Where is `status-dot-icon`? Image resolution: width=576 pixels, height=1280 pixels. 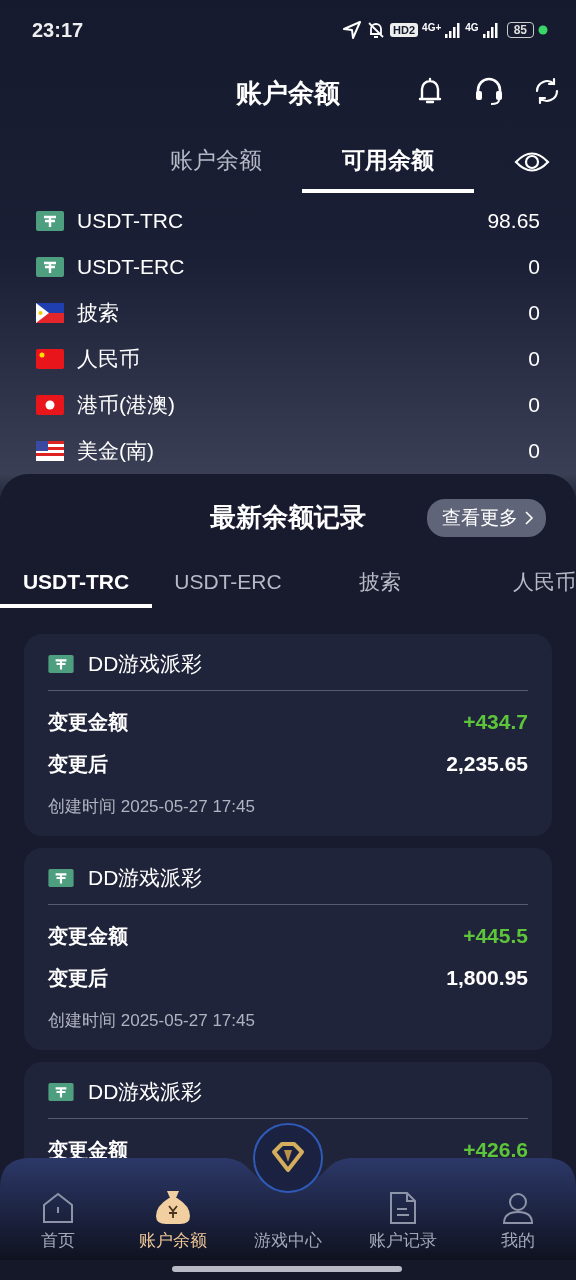
status-dot-icon is located at coordinates (543, 30).